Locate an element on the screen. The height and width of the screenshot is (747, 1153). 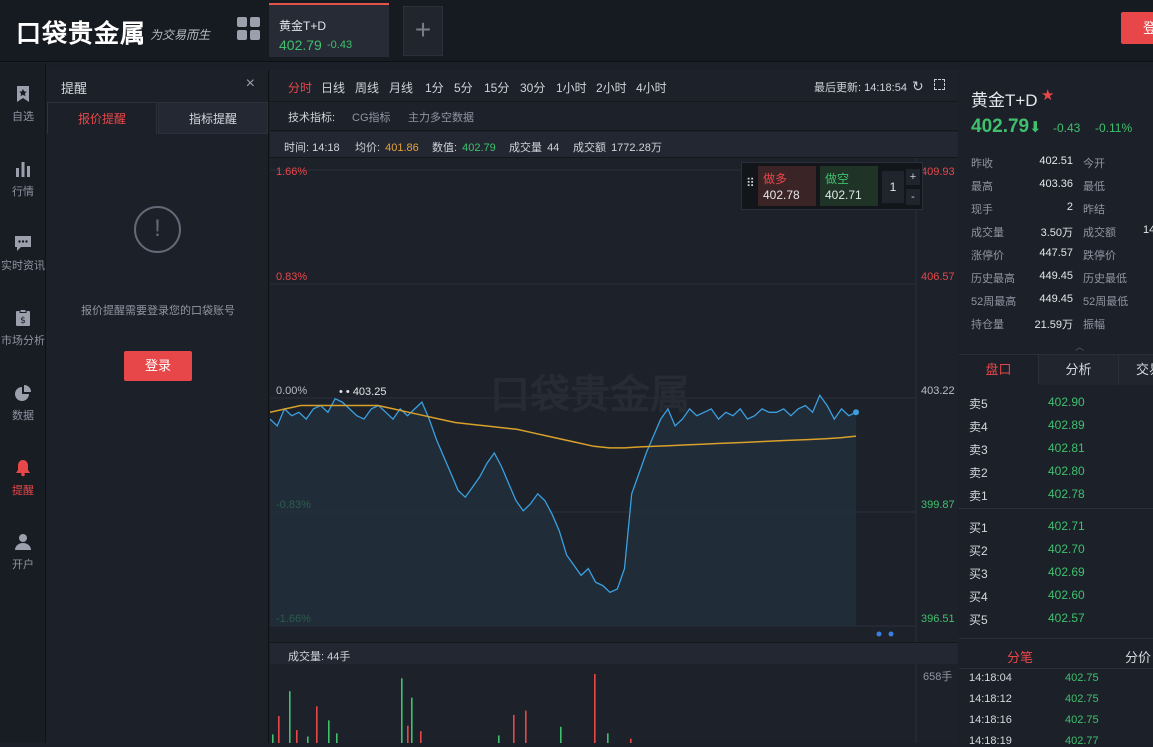
period-tab: 1分 is located at coordinates (434, 87).